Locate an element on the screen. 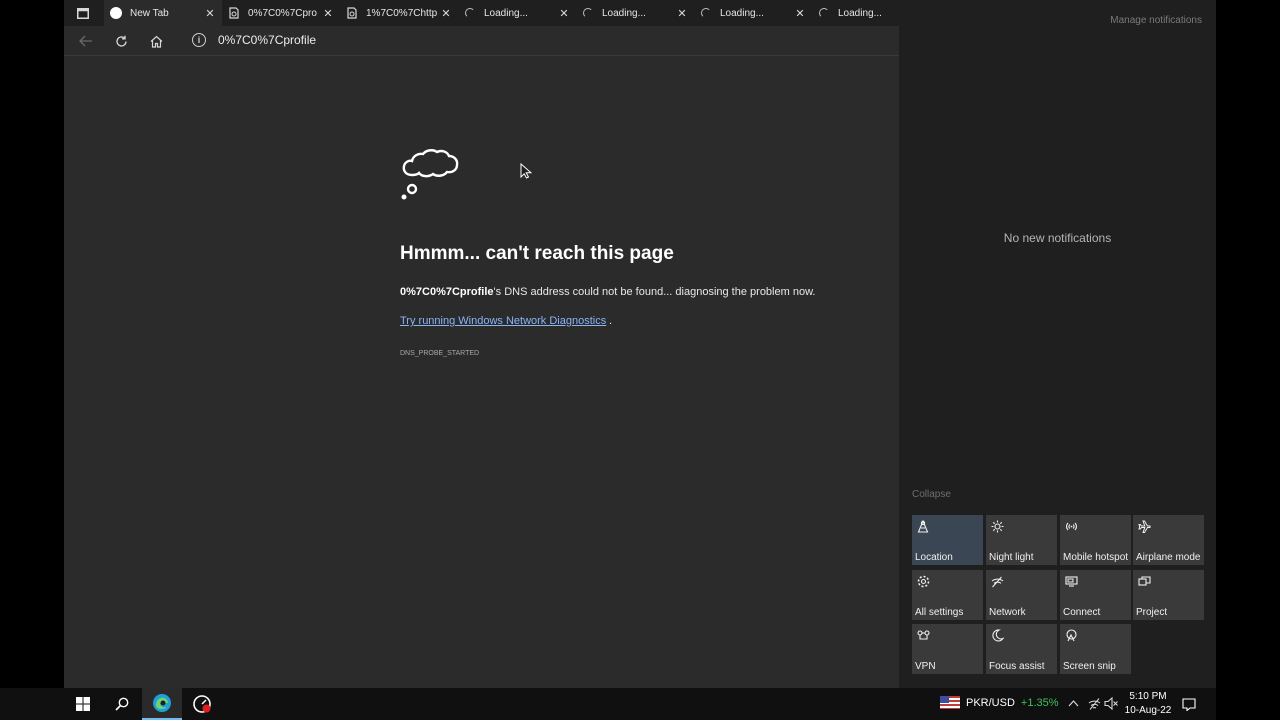 Image resolution: width=1280 pixels, height=720 pixels. stock-ticker: PKR/USD +1.35% is located at coordinates (999, 702).